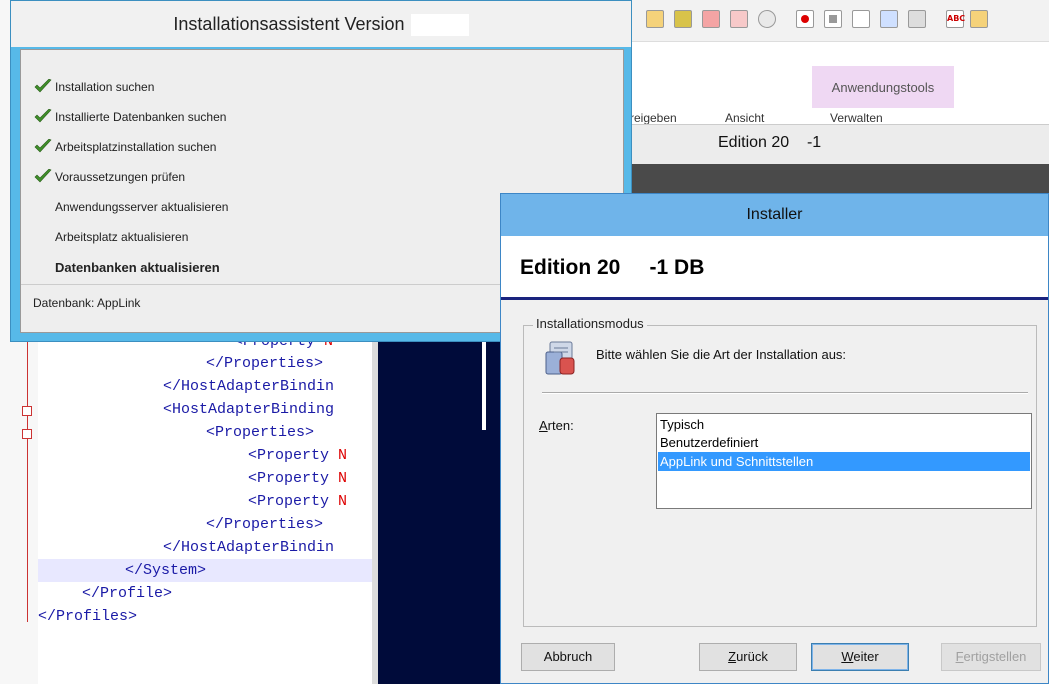 This screenshot has width=1049, height=684. Describe the element at coordinates (844, 424) in the screenshot. I see `option-typisch: Typisch` at that location.